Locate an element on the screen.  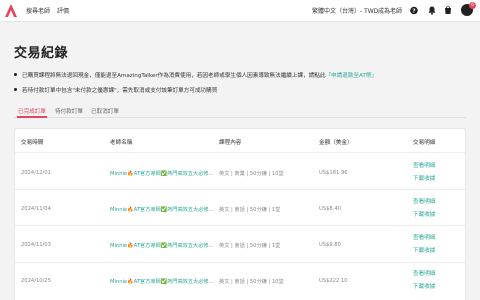
row-date: 2024/12/01 is located at coordinates (36, 173).